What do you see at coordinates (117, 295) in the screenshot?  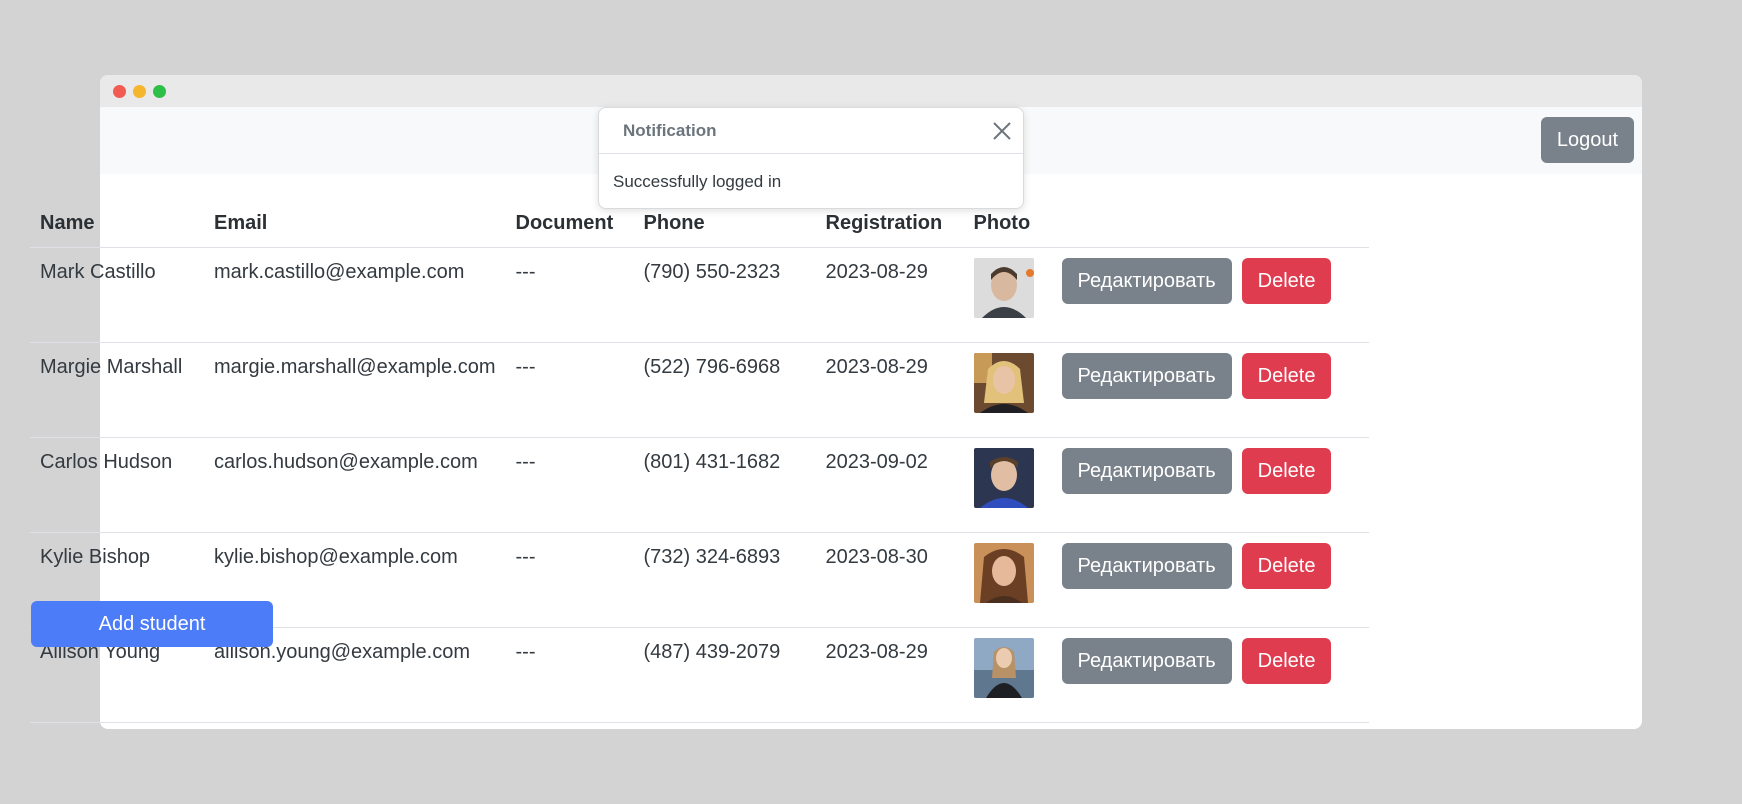 I see `student-name: Mark Castillo` at bounding box center [117, 295].